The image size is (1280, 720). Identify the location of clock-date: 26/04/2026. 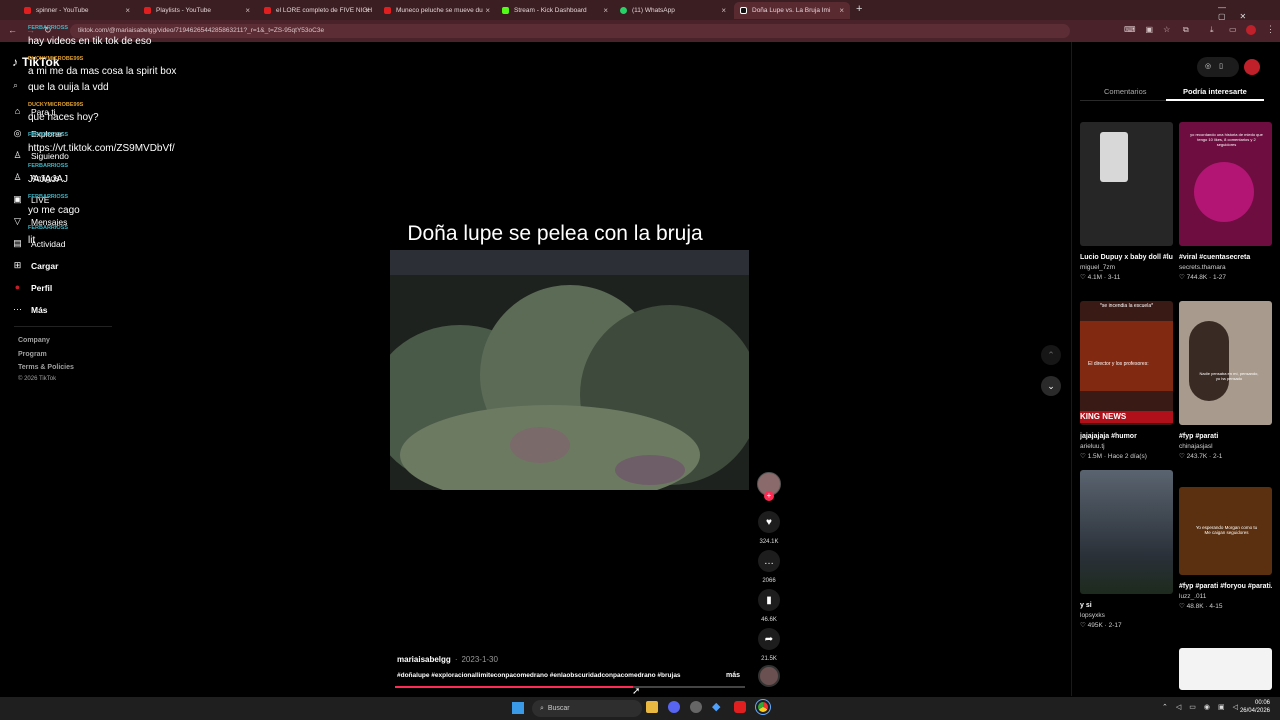
(1254, 711).